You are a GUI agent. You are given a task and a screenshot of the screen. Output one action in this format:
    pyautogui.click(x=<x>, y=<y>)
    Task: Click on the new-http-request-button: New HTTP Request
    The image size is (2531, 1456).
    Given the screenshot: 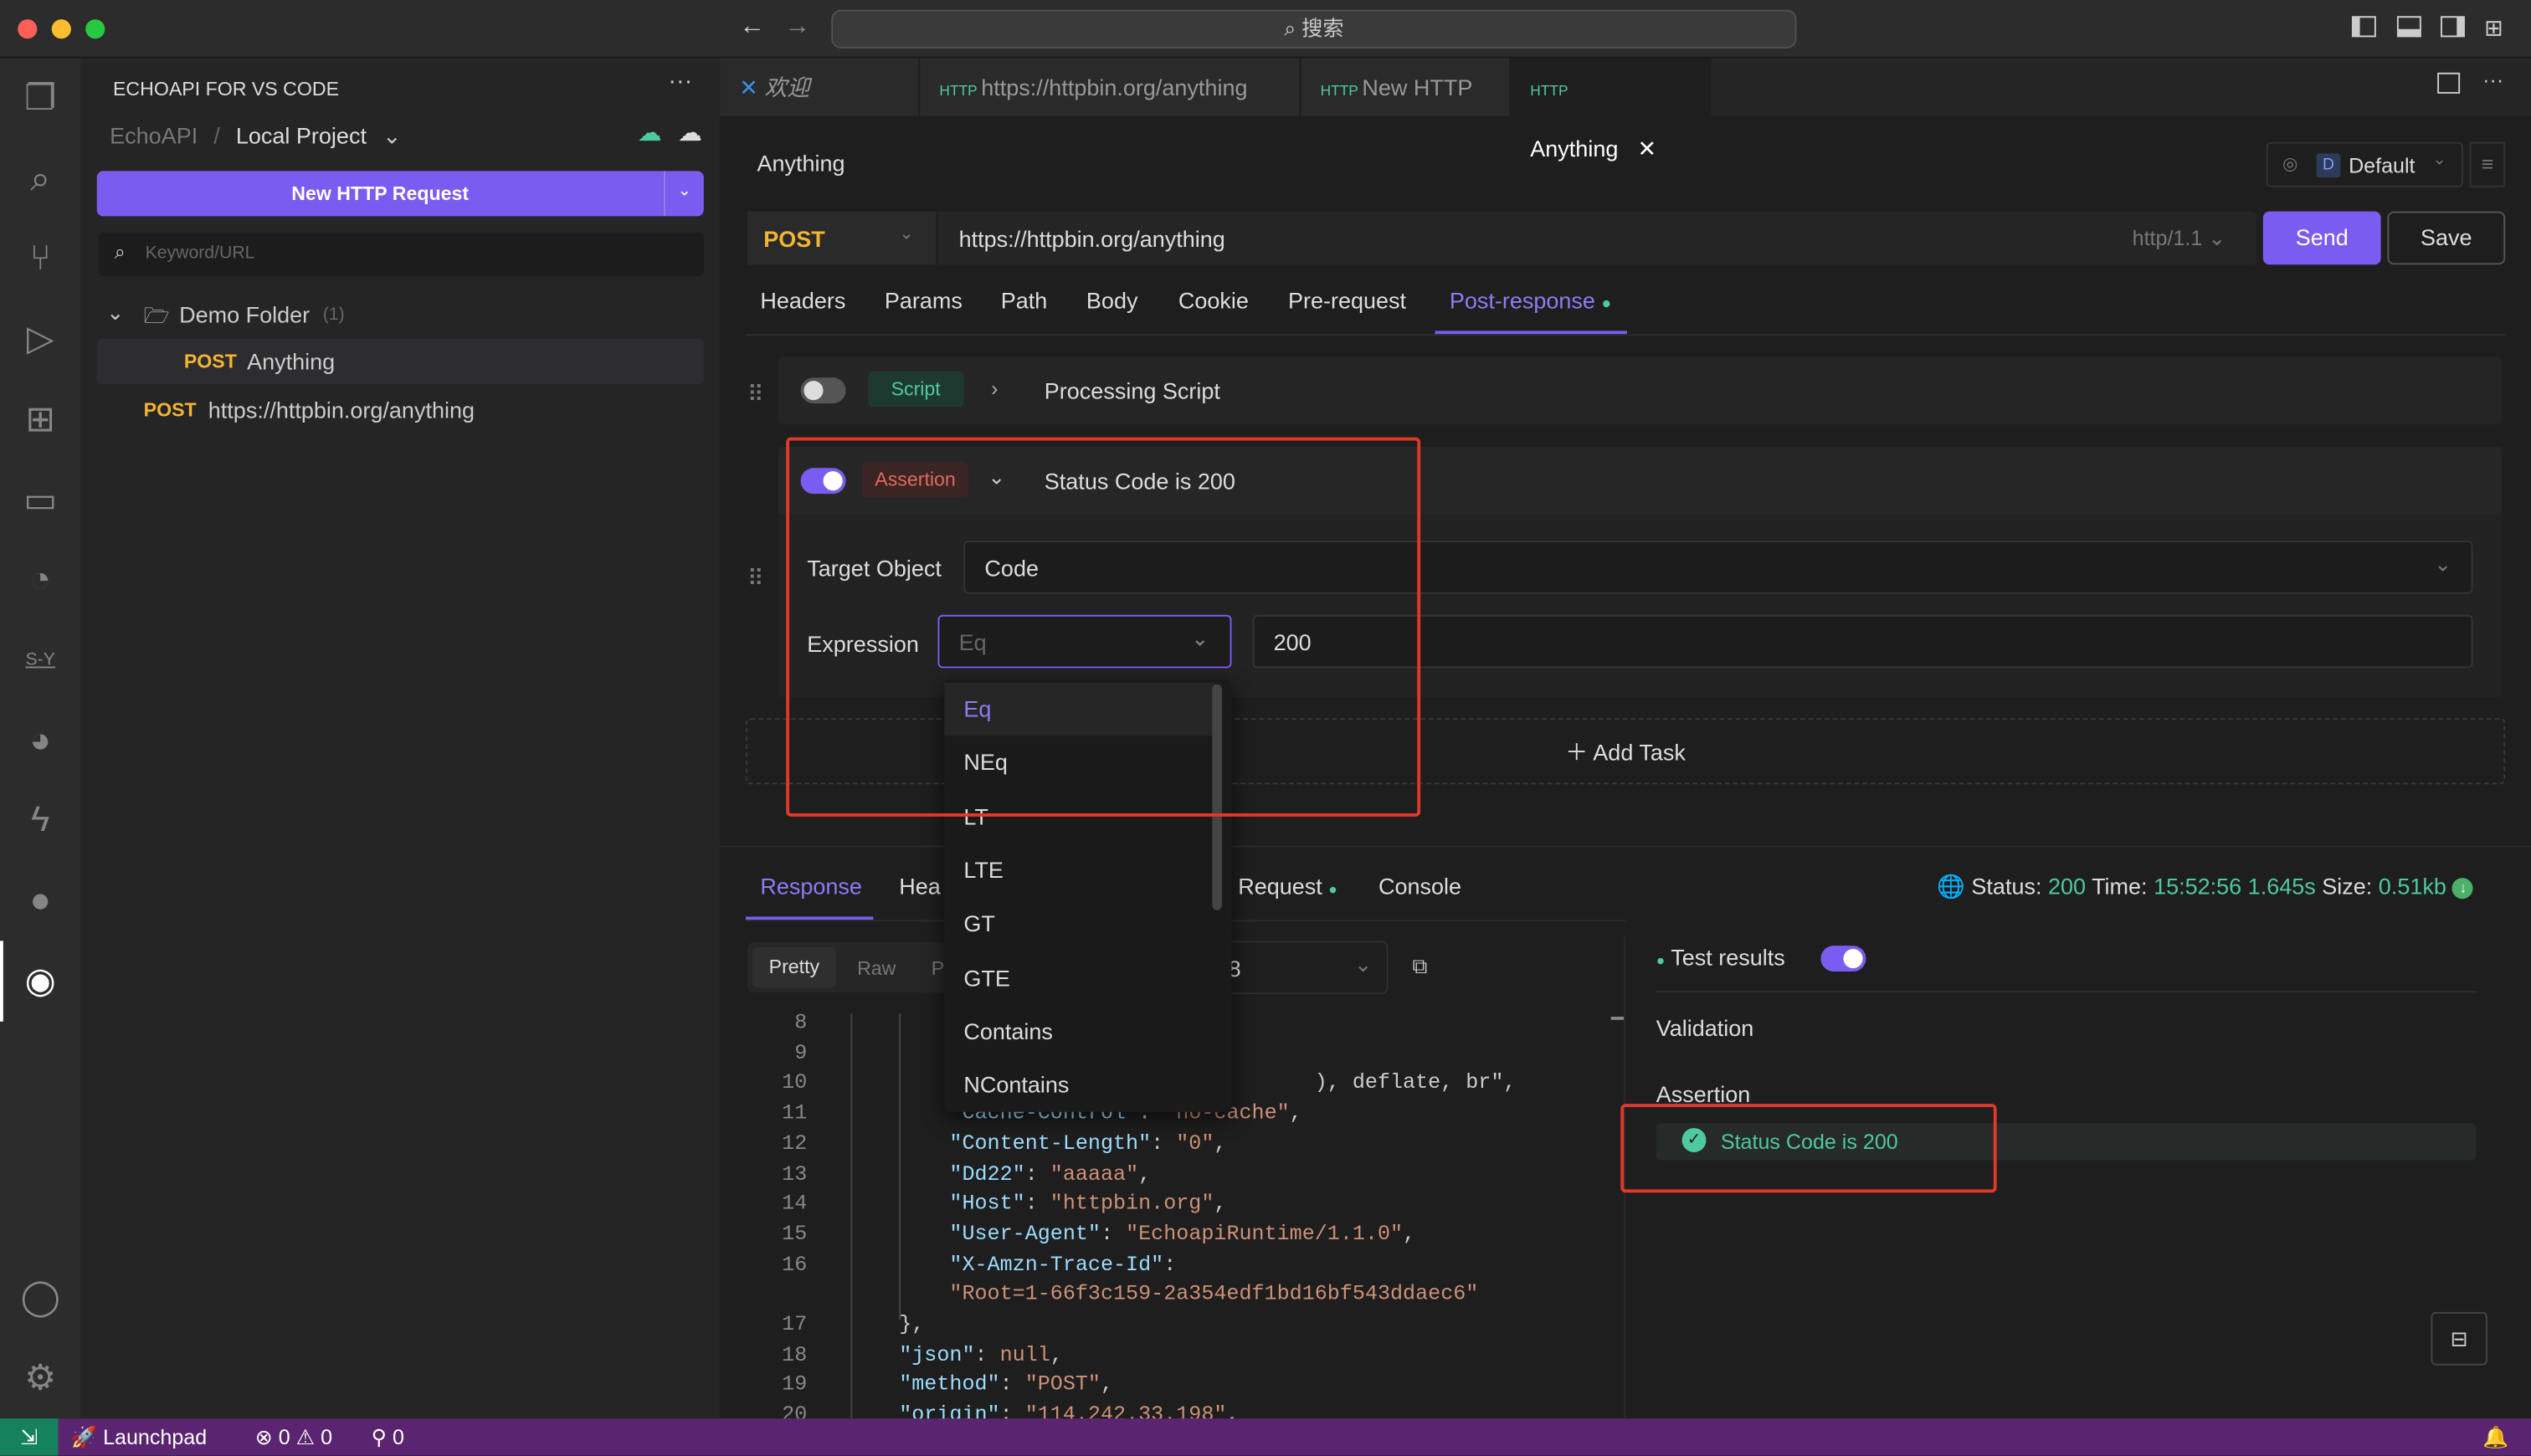 What is the action you would take?
    pyautogui.click(x=380, y=194)
    